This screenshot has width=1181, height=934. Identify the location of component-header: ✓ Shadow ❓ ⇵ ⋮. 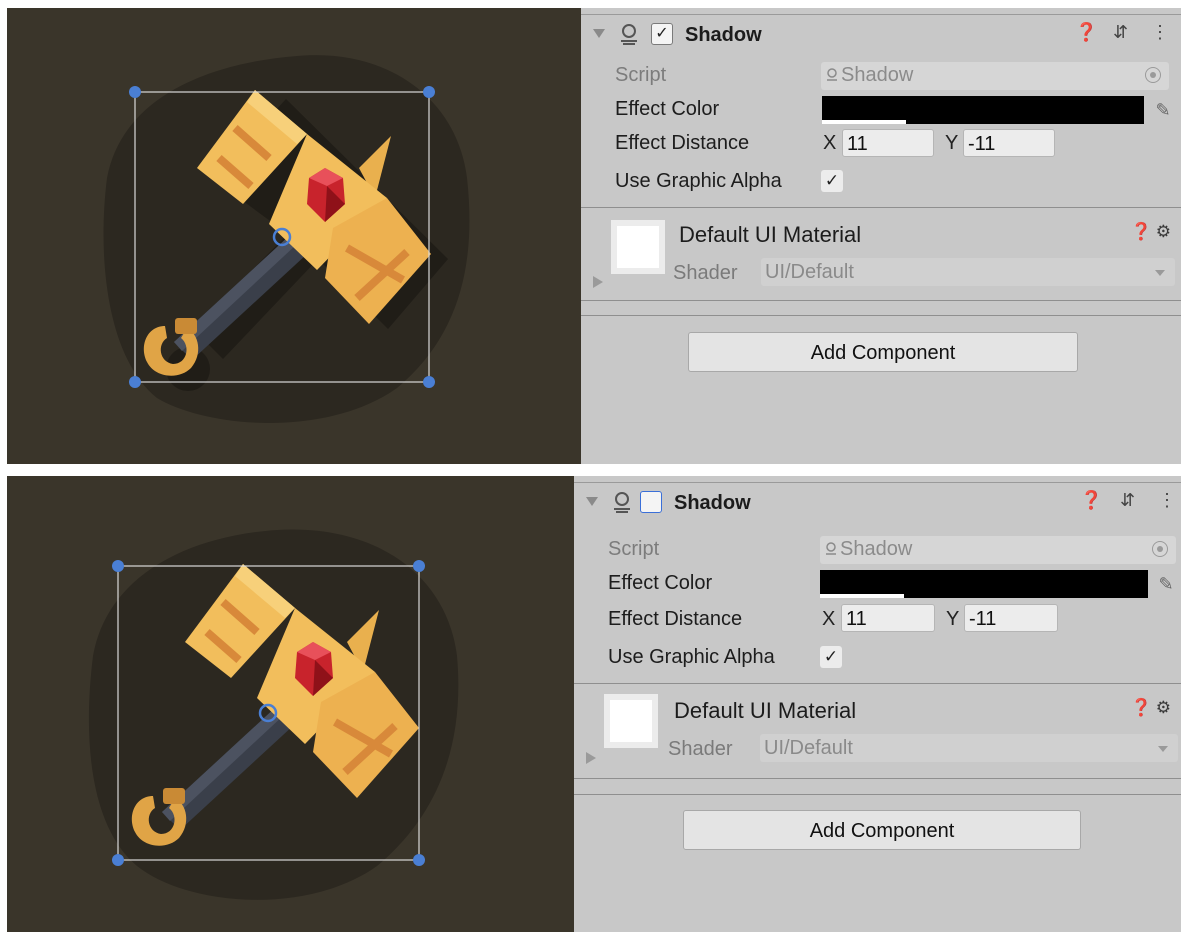
(881, 34).